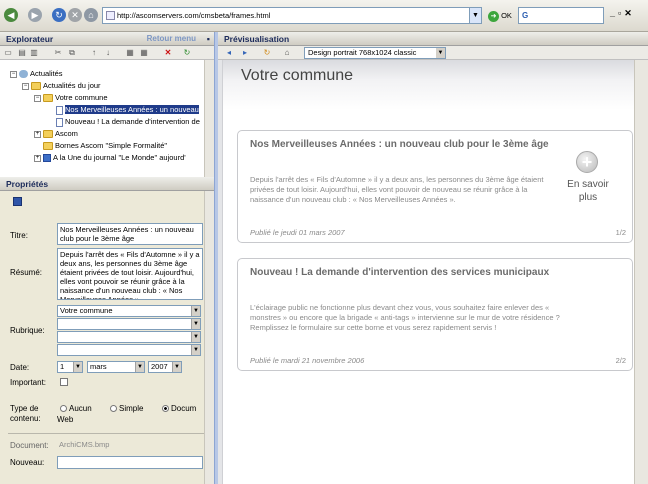 The image size is (648, 484). I want to click on preview-title-text: Prévisualisation, so click(257, 39).